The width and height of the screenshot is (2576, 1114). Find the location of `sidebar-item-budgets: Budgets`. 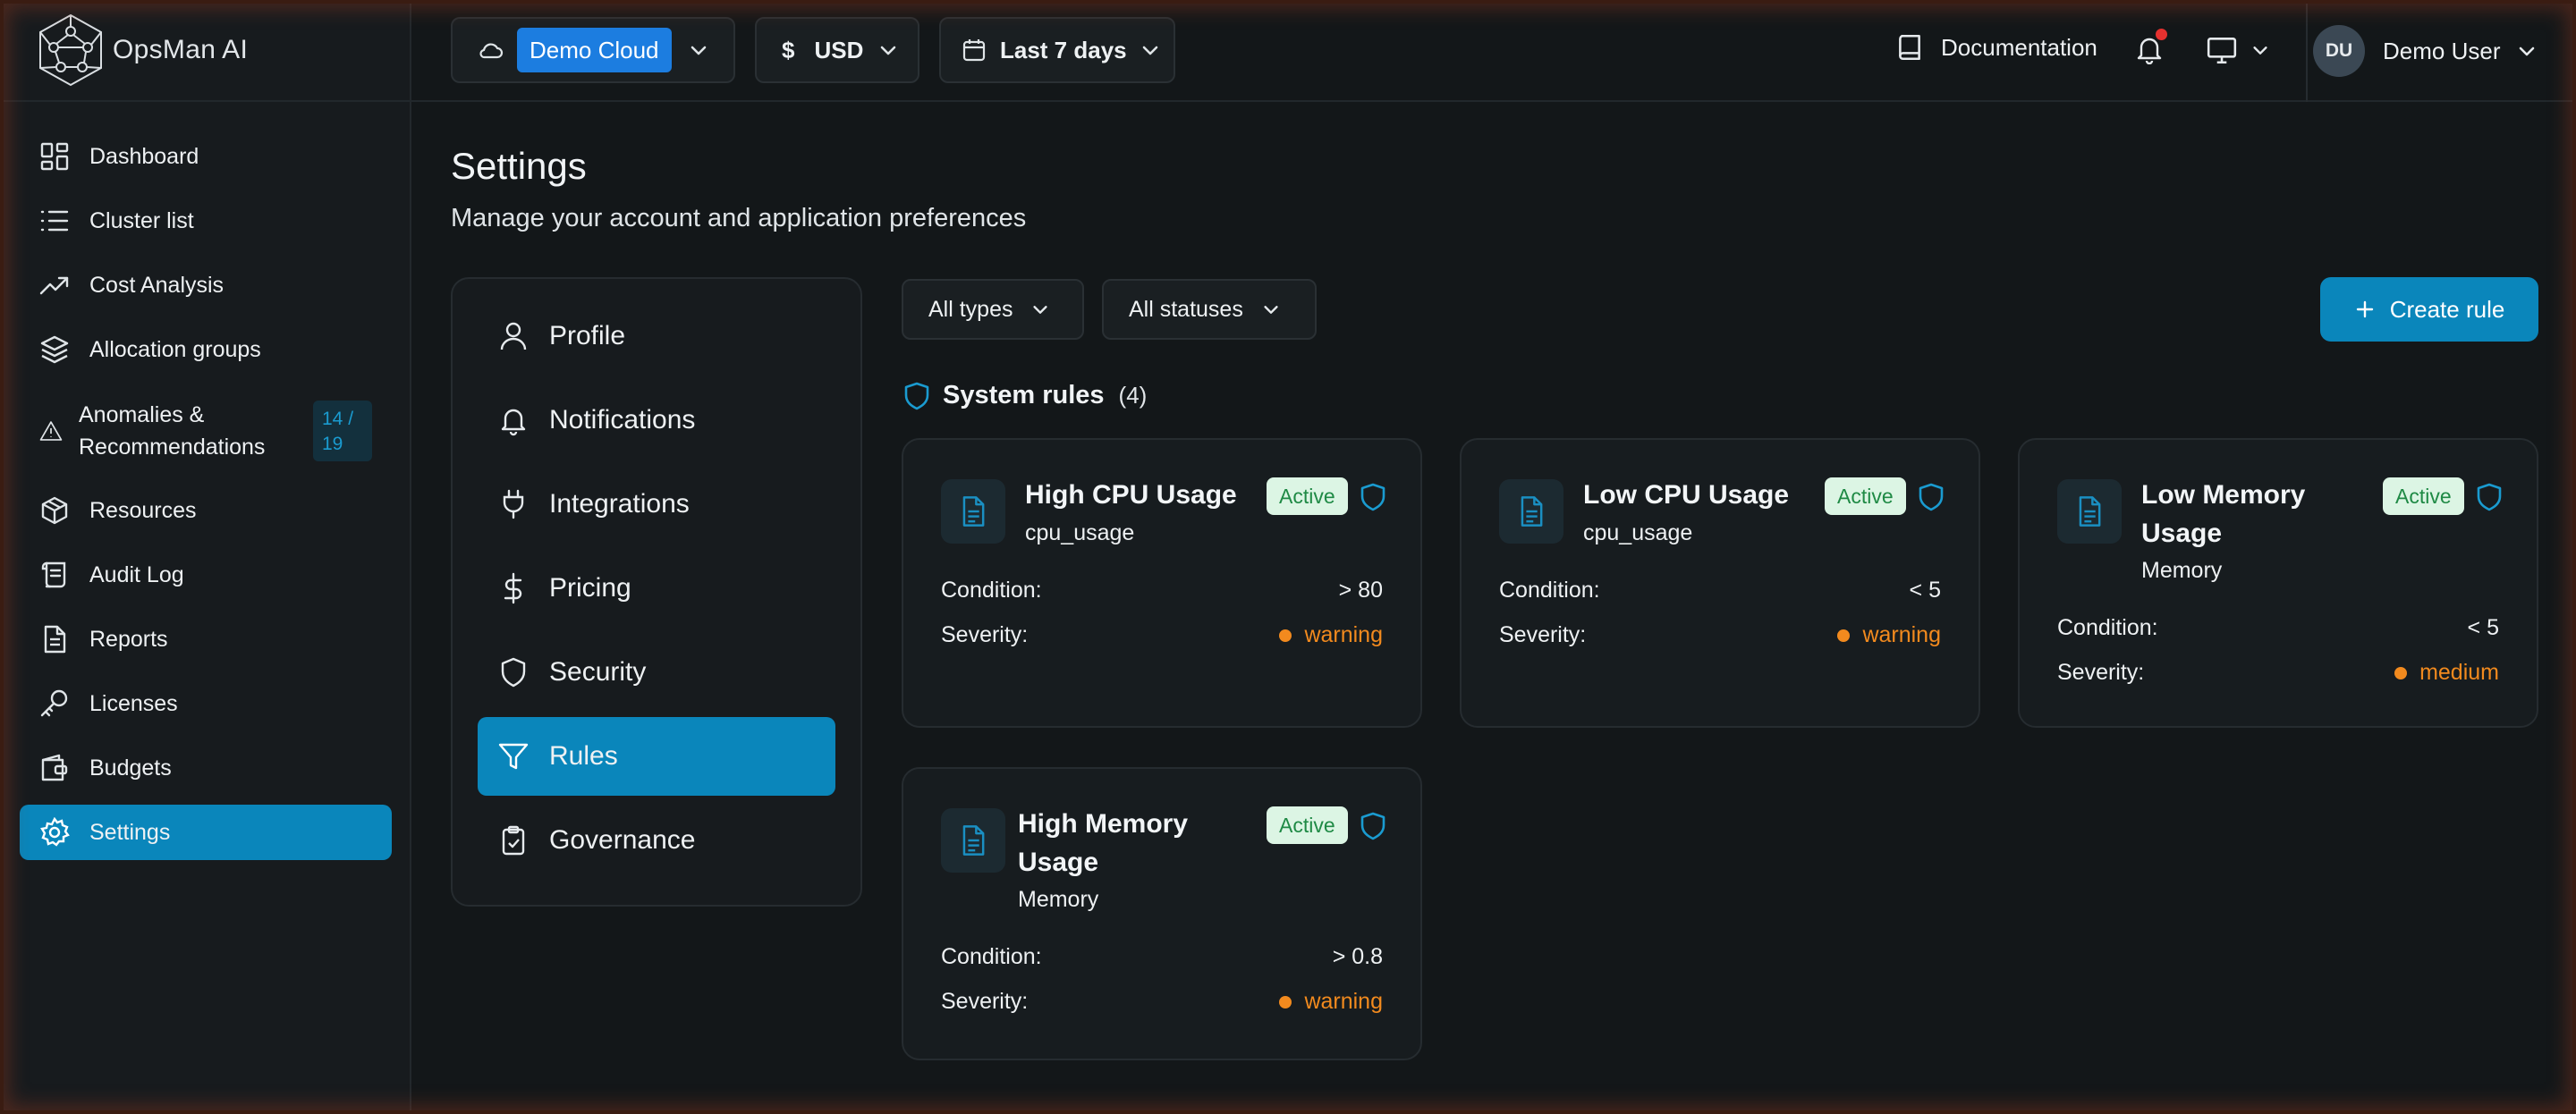

sidebar-item-budgets: Budgets is located at coordinates (206, 768).